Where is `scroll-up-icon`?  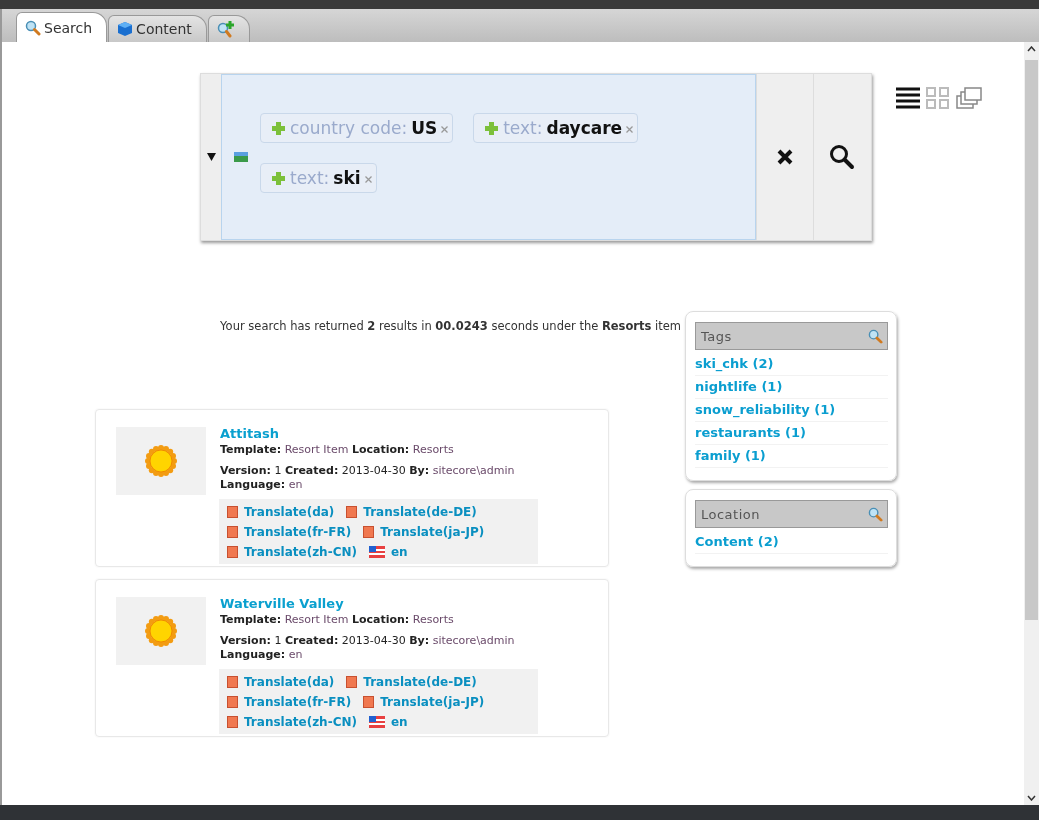 scroll-up-icon is located at coordinates (1031, 49).